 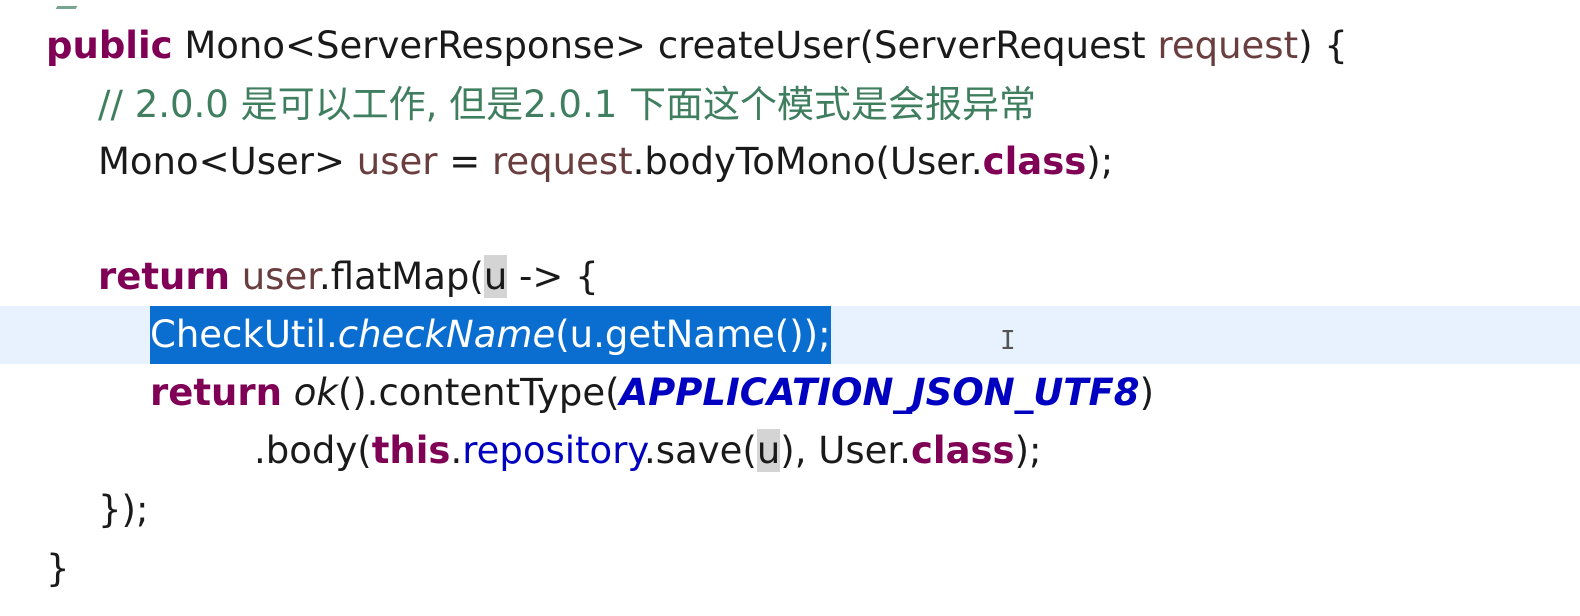 I want to click on selected-code-text: CheckUtil.checkName(u.getName());, so click(x=490, y=335).